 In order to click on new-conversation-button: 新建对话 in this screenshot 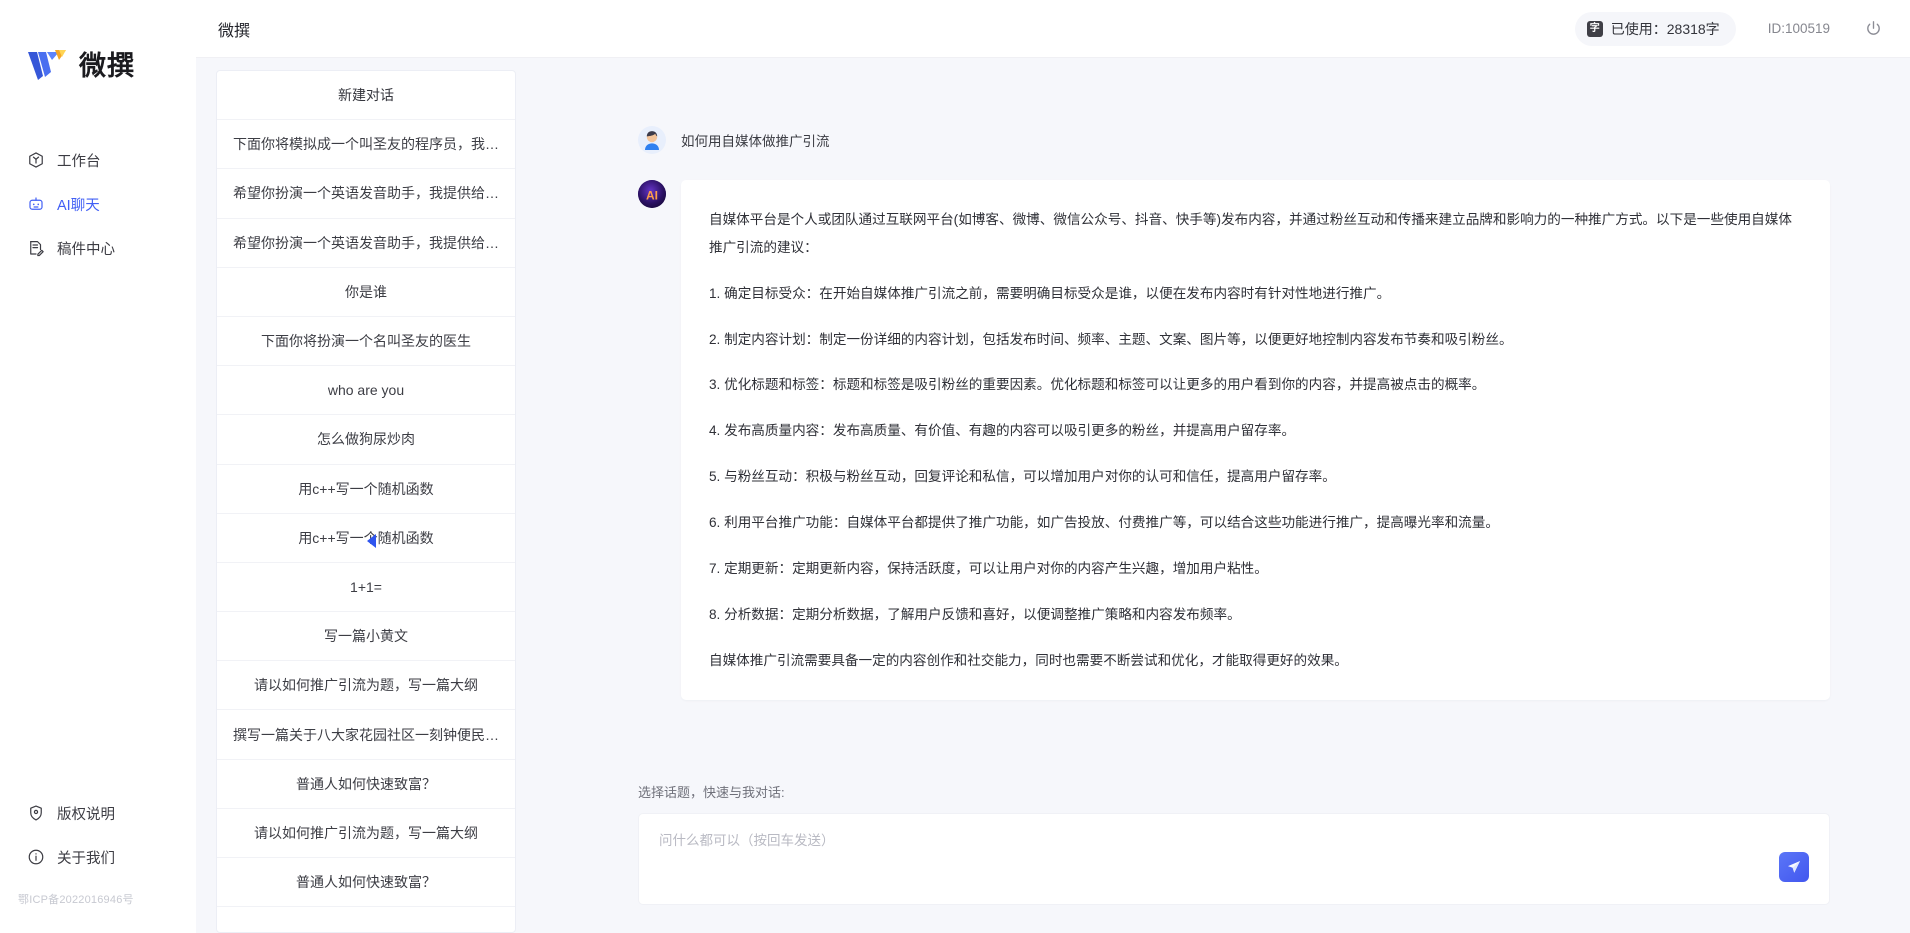, I will do `click(366, 96)`.